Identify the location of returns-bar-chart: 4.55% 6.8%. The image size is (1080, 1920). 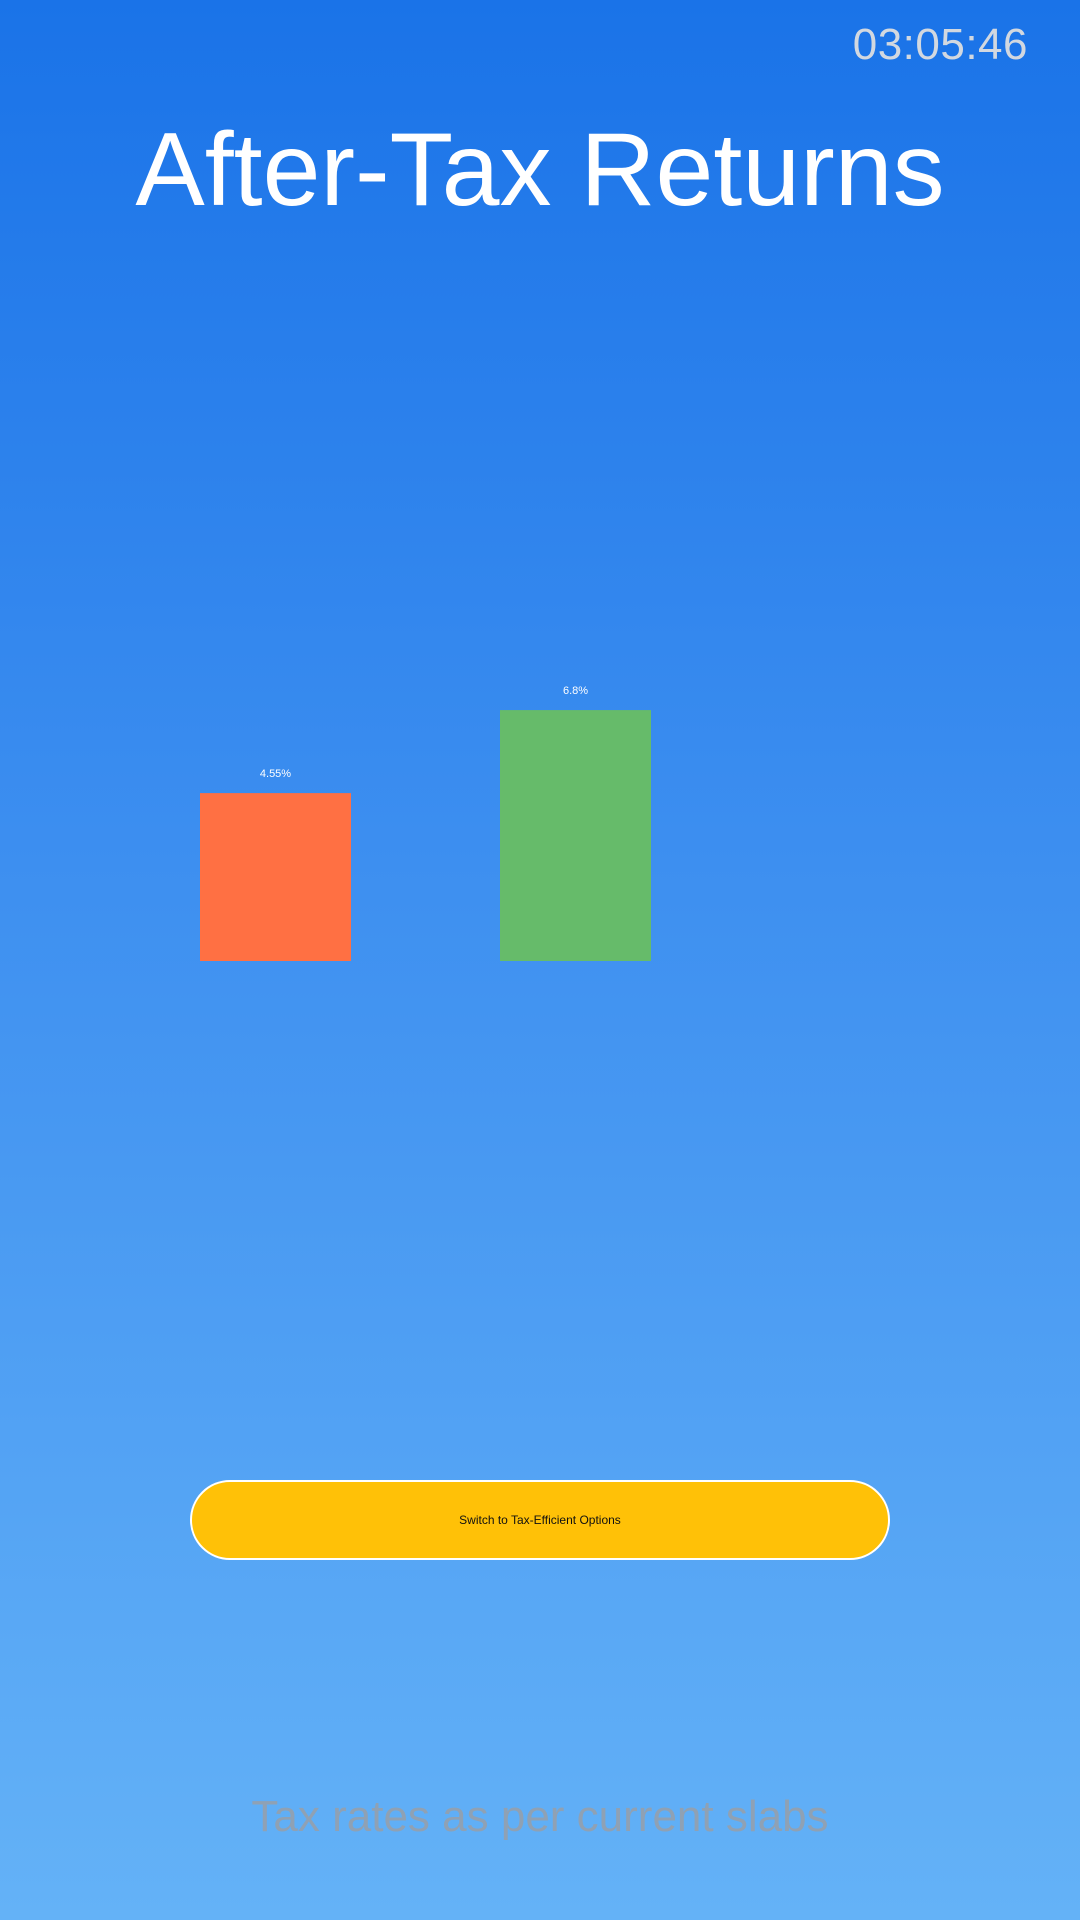
(425, 823).